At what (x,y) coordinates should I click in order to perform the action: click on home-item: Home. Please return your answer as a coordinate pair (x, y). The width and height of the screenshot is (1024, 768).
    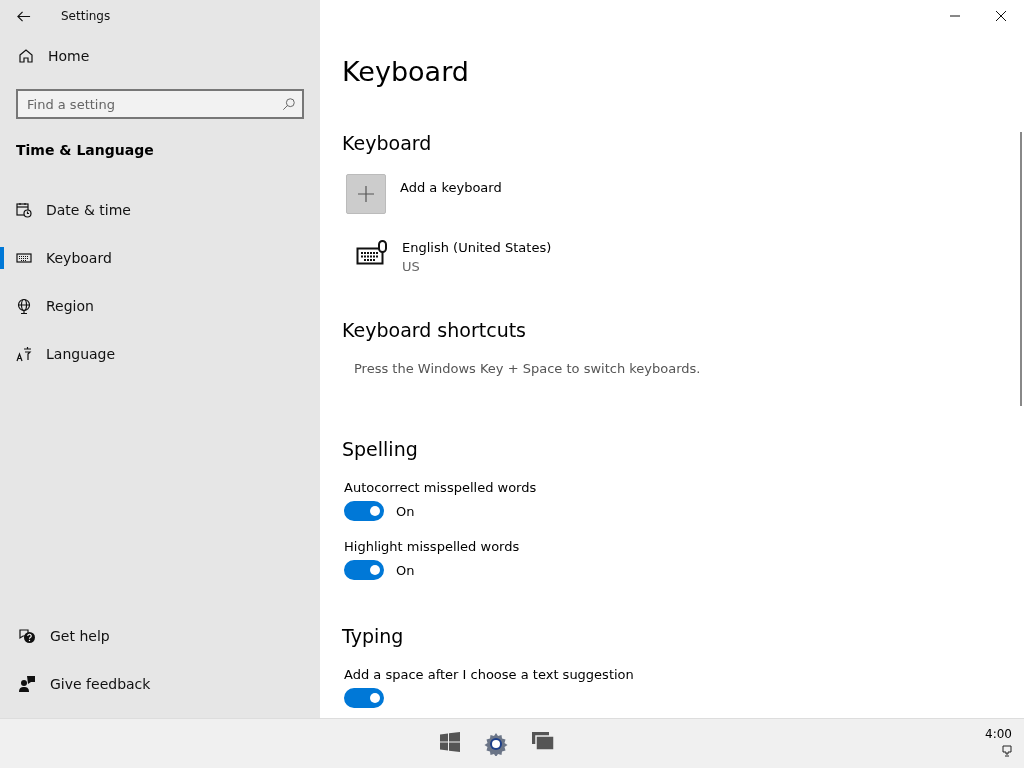
    Looking at the image, I should click on (160, 56).